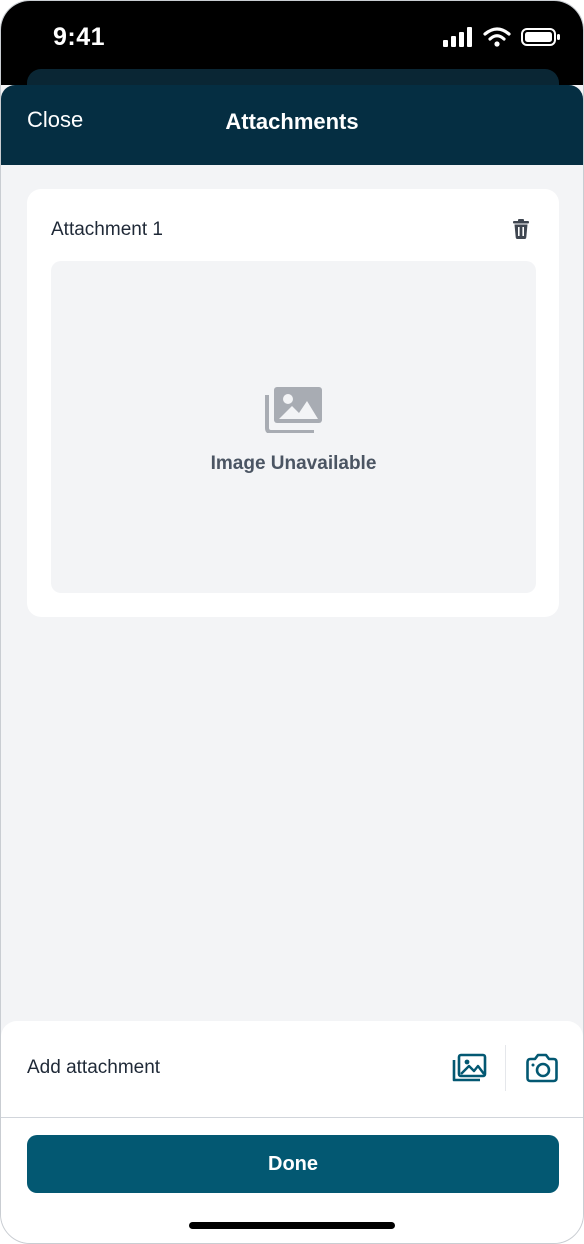 The width and height of the screenshot is (584, 1244). I want to click on attachment-label: Attachment 1, so click(107, 229).